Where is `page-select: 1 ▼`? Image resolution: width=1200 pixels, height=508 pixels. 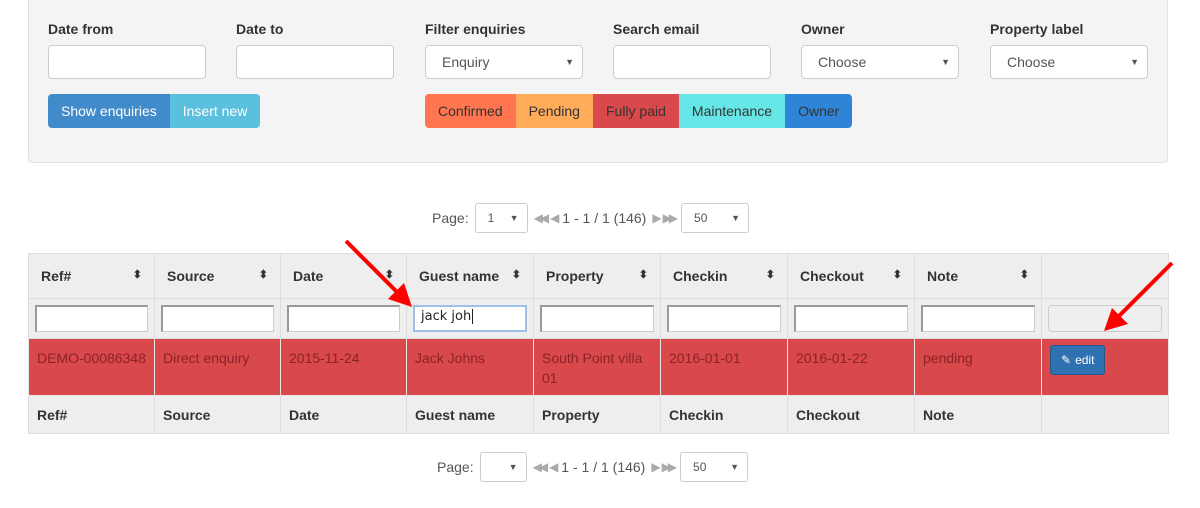
page-select: 1 ▼ is located at coordinates (501, 218).